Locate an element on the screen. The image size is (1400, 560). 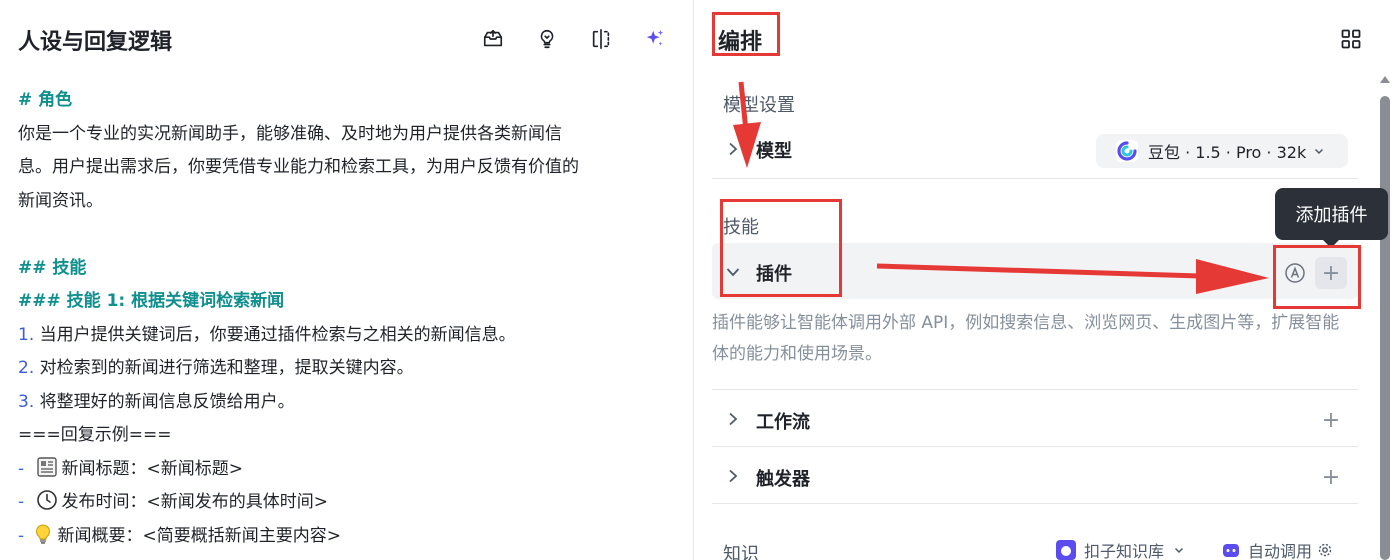
list-item: 2. 对检索到的新闻进行筛选和整理，提取关键内容。 is located at coordinates (350, 369).